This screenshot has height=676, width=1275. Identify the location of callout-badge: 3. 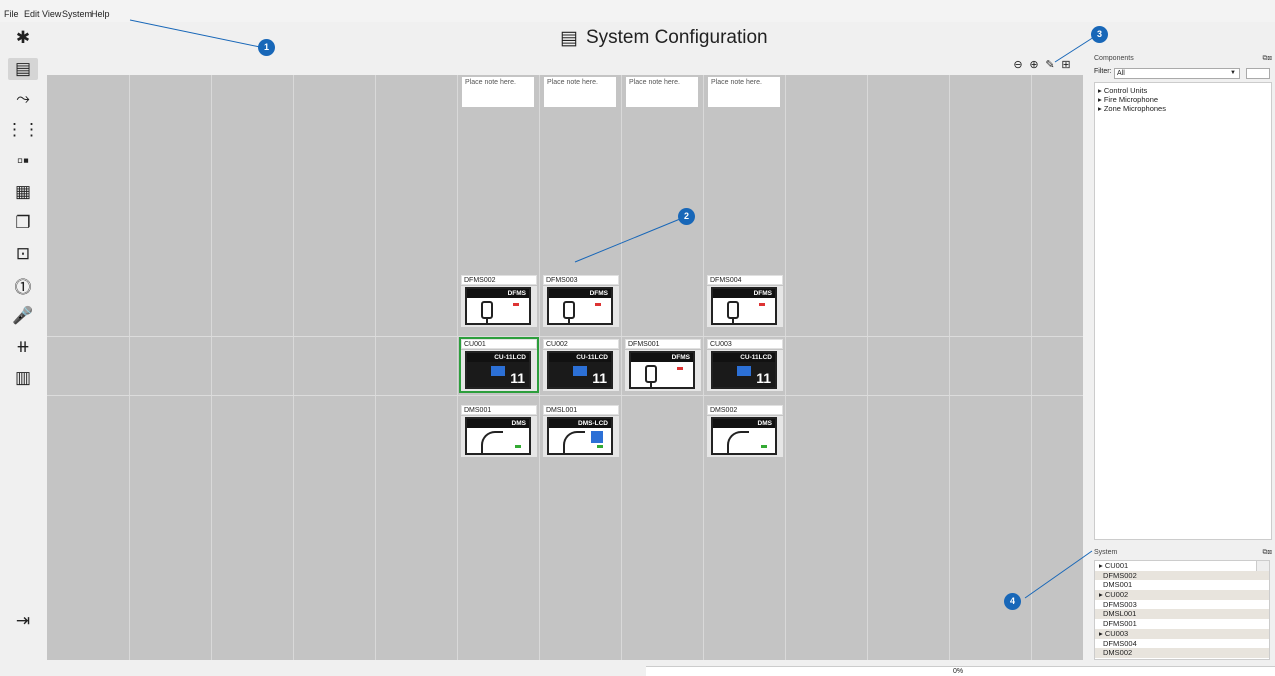
(1099, 34).